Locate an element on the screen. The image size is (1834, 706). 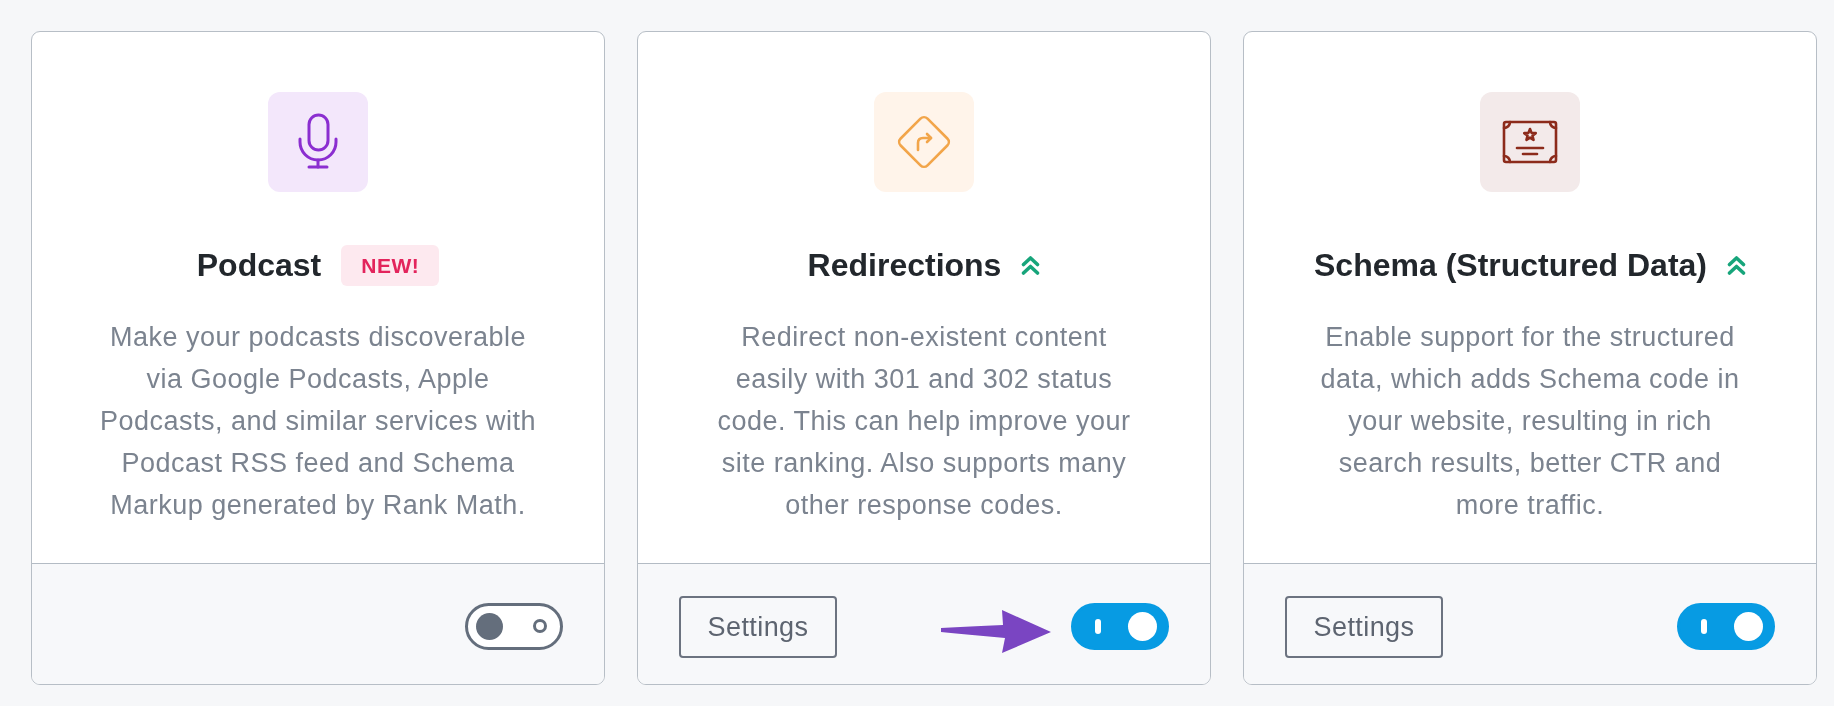
module-title: Schema (Structured Data) is located at coordinates (1510, 265).